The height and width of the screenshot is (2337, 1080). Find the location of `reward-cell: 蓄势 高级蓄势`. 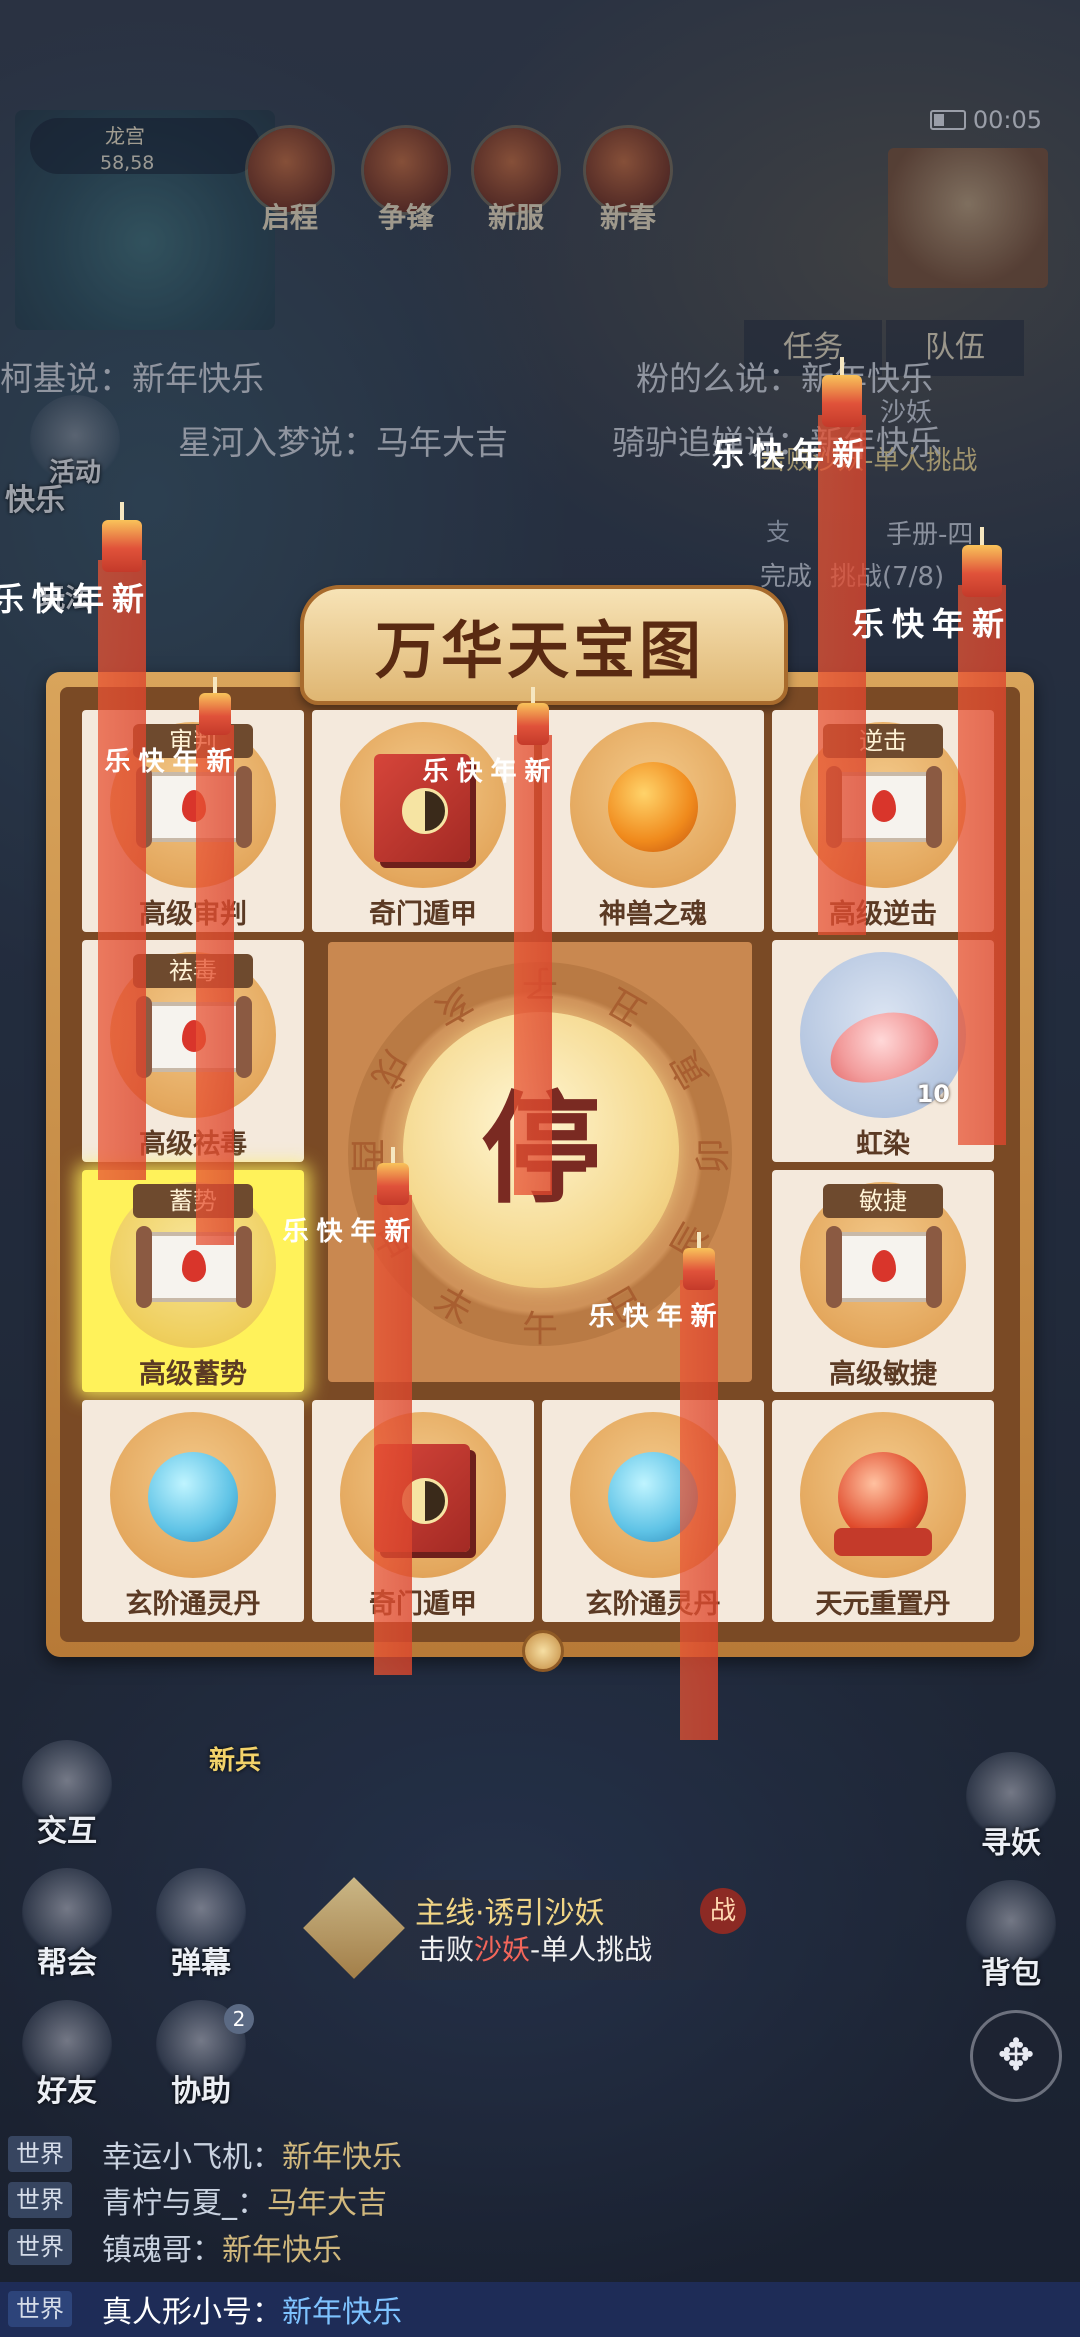

reward-cell: 蓄势 高级蓄势 is located at coordinates (193, 1281).